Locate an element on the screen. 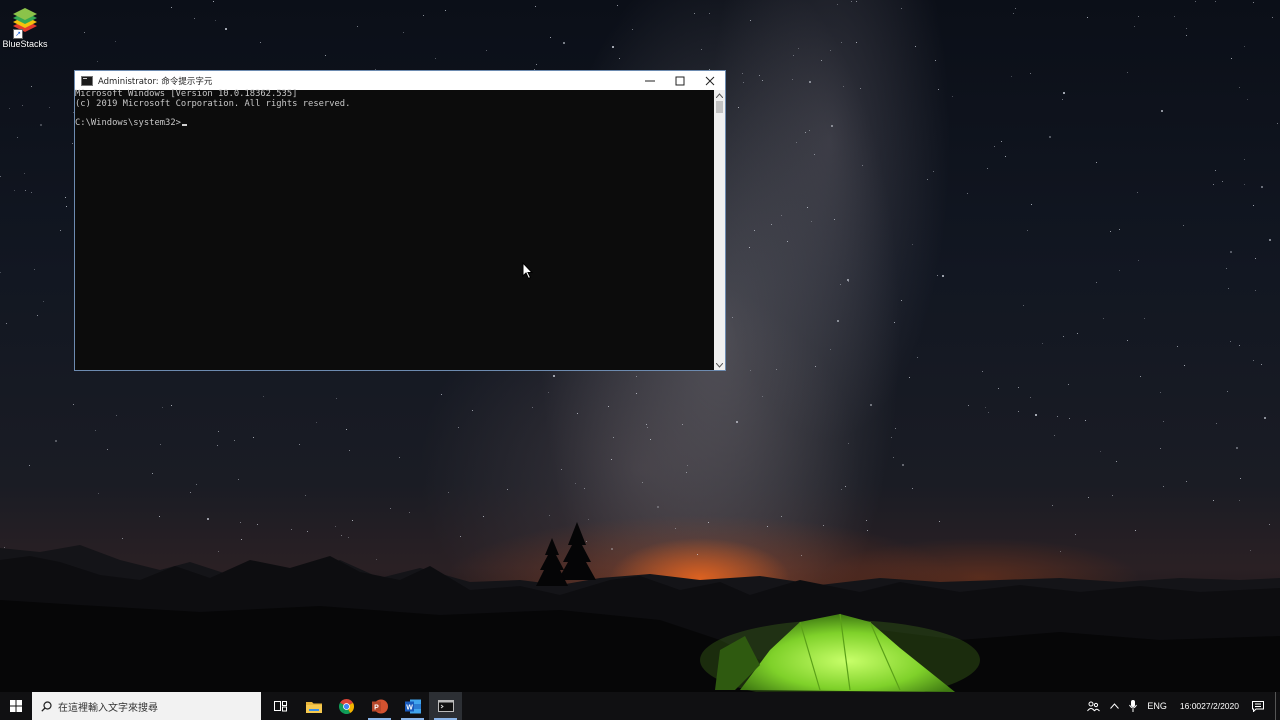 The image size is (1280, 720). svg-text: P is located at coordinates (376, 707).